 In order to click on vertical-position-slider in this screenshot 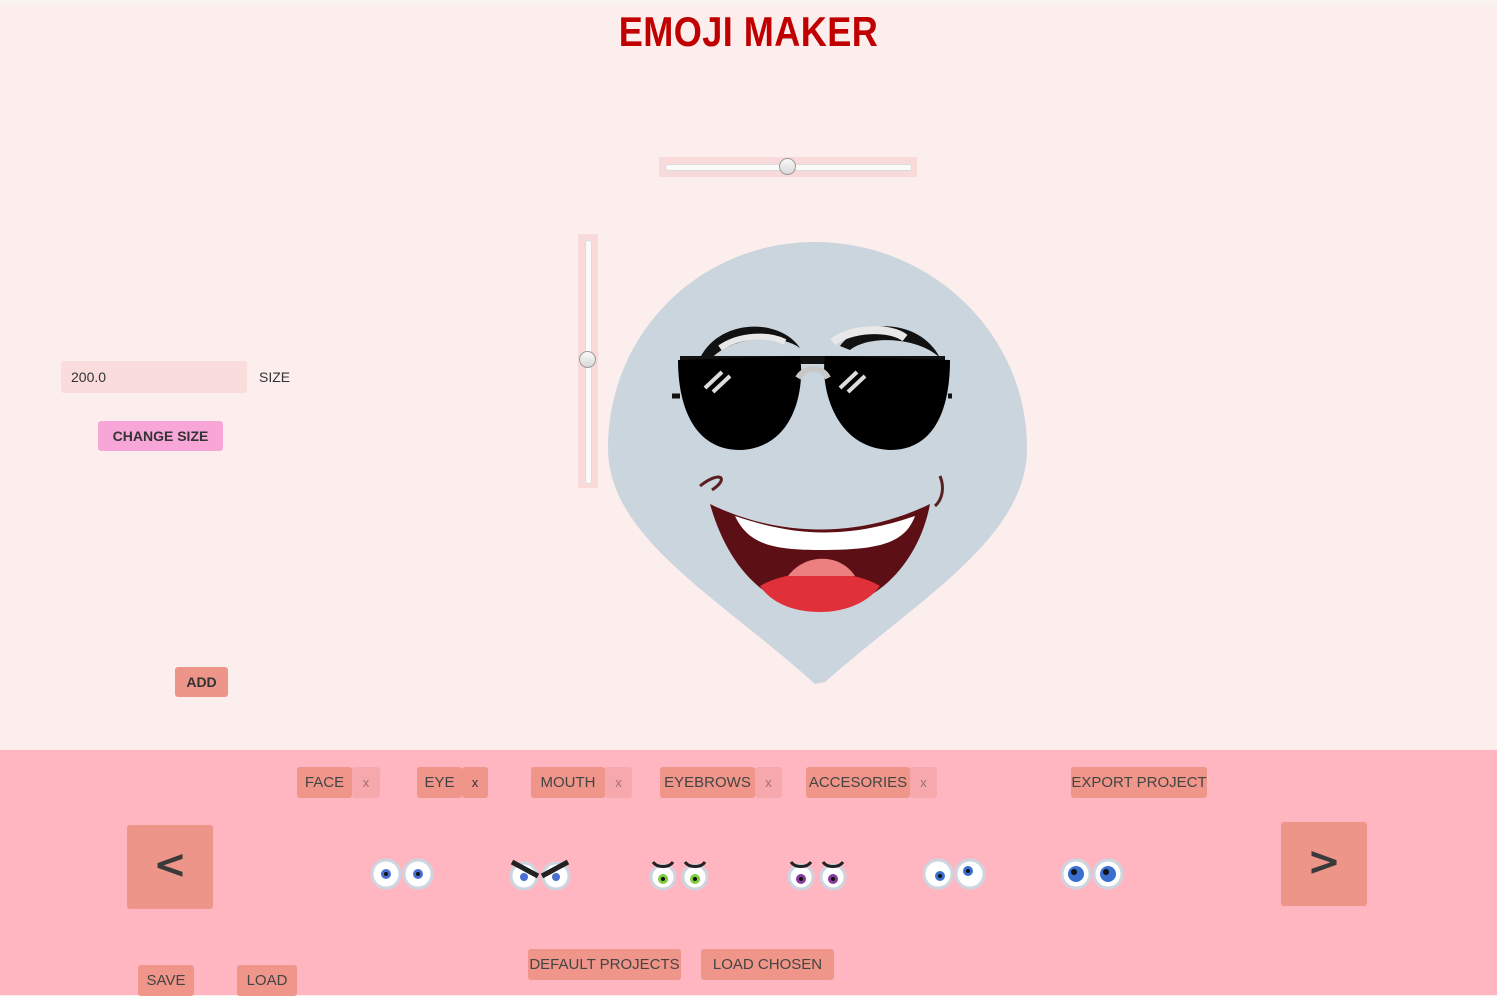, I will do `click(588, 361)`.